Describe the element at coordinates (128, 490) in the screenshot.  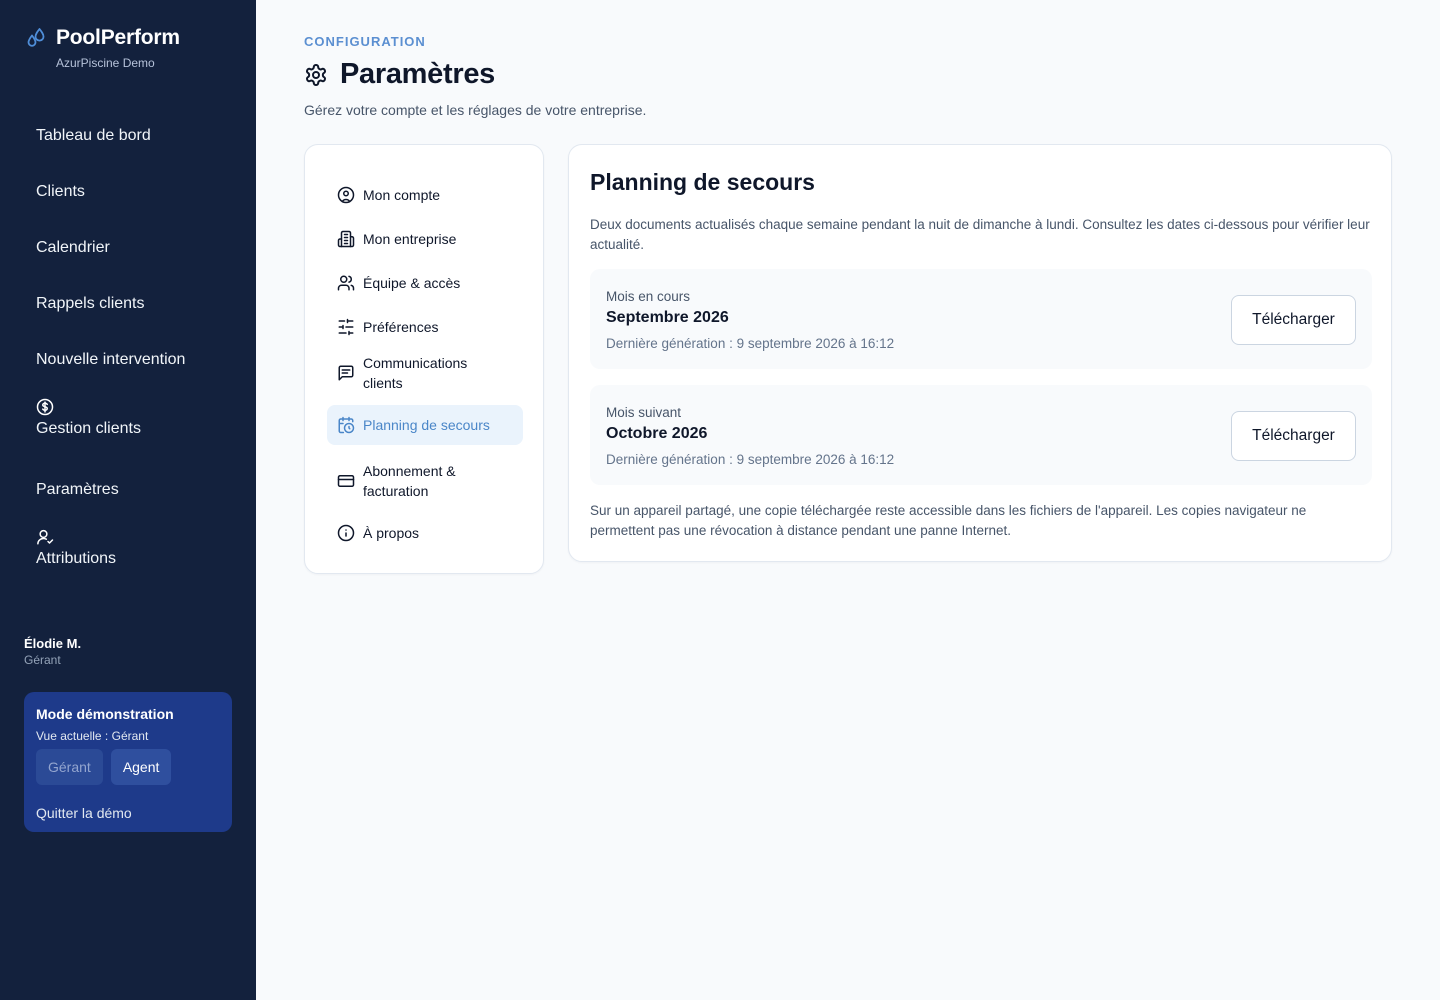
I see `nav-item-settings: Paramètres` at that location.